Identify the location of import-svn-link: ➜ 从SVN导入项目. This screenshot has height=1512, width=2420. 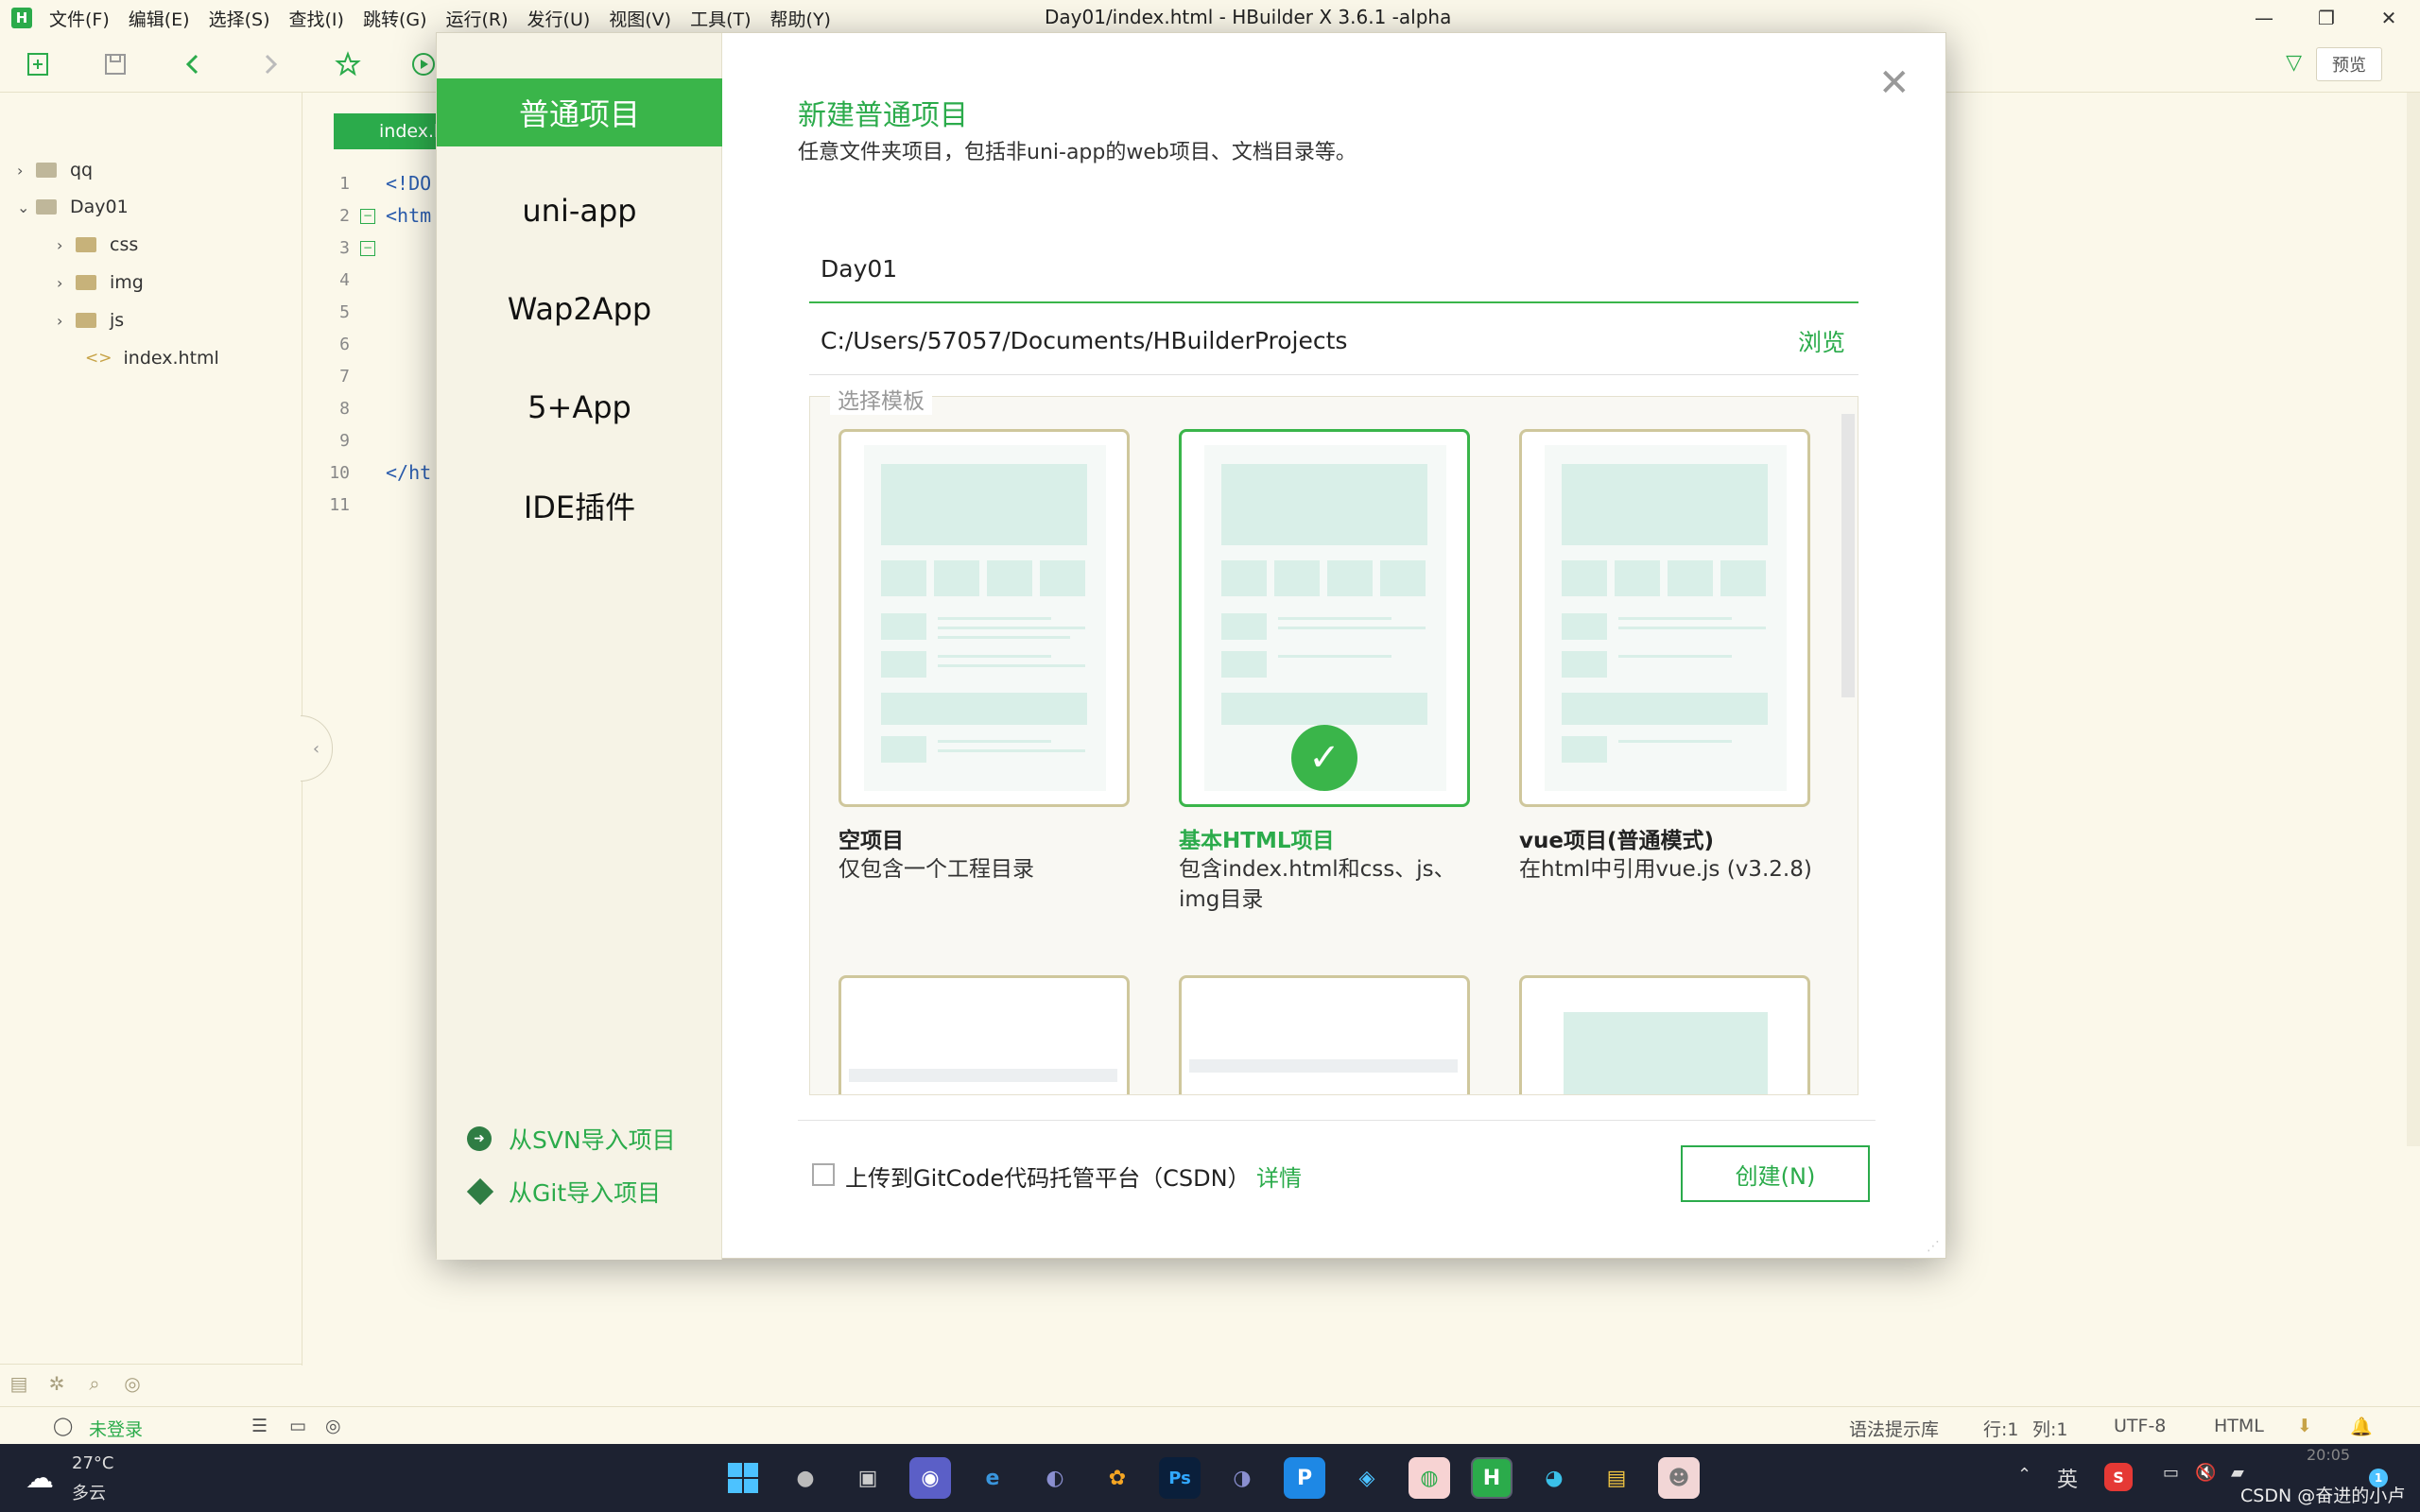
(571, 1139).